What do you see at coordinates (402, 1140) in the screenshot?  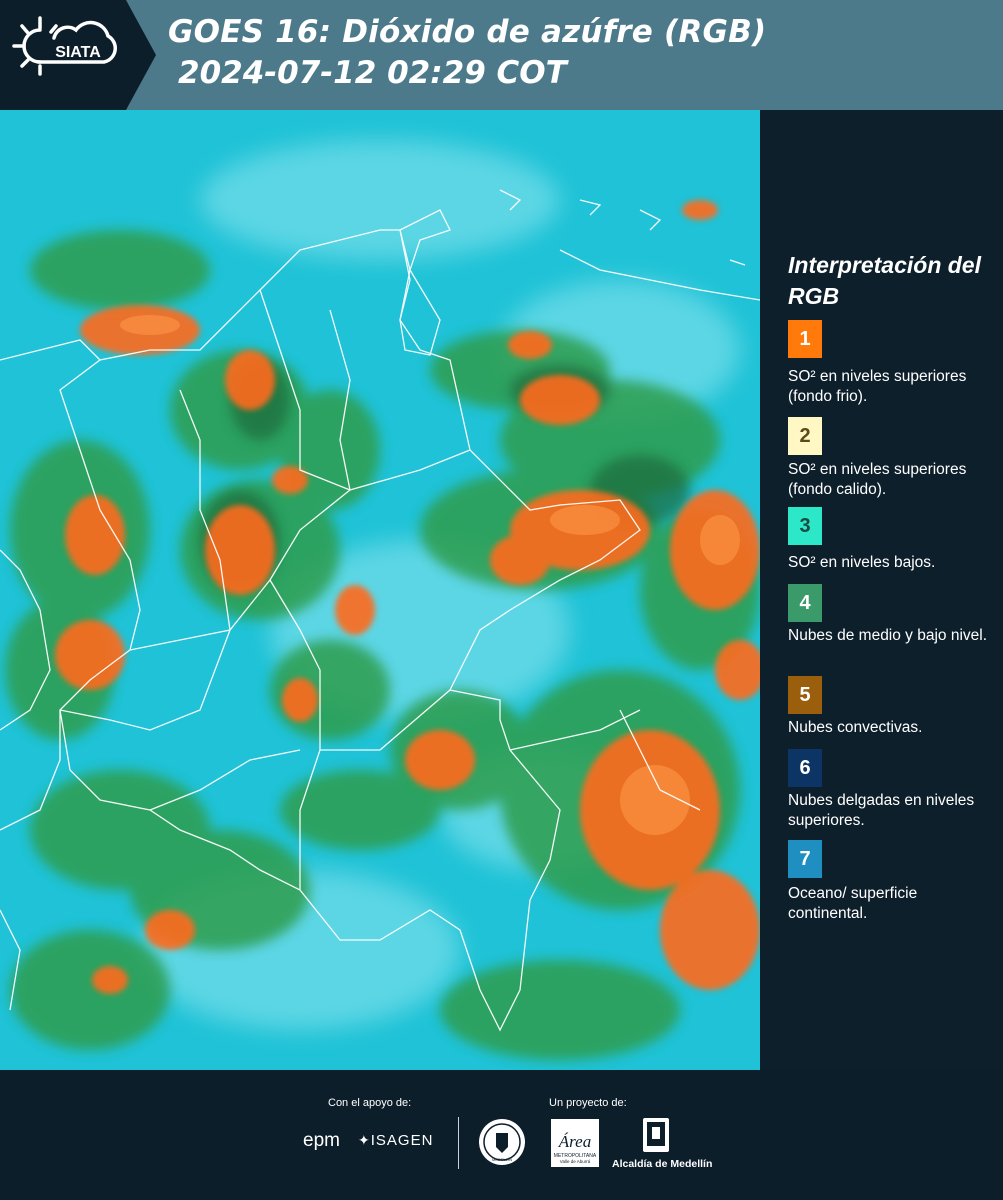 I see `isagen-label: ISAGEN` at bounding box center [402, 1140].